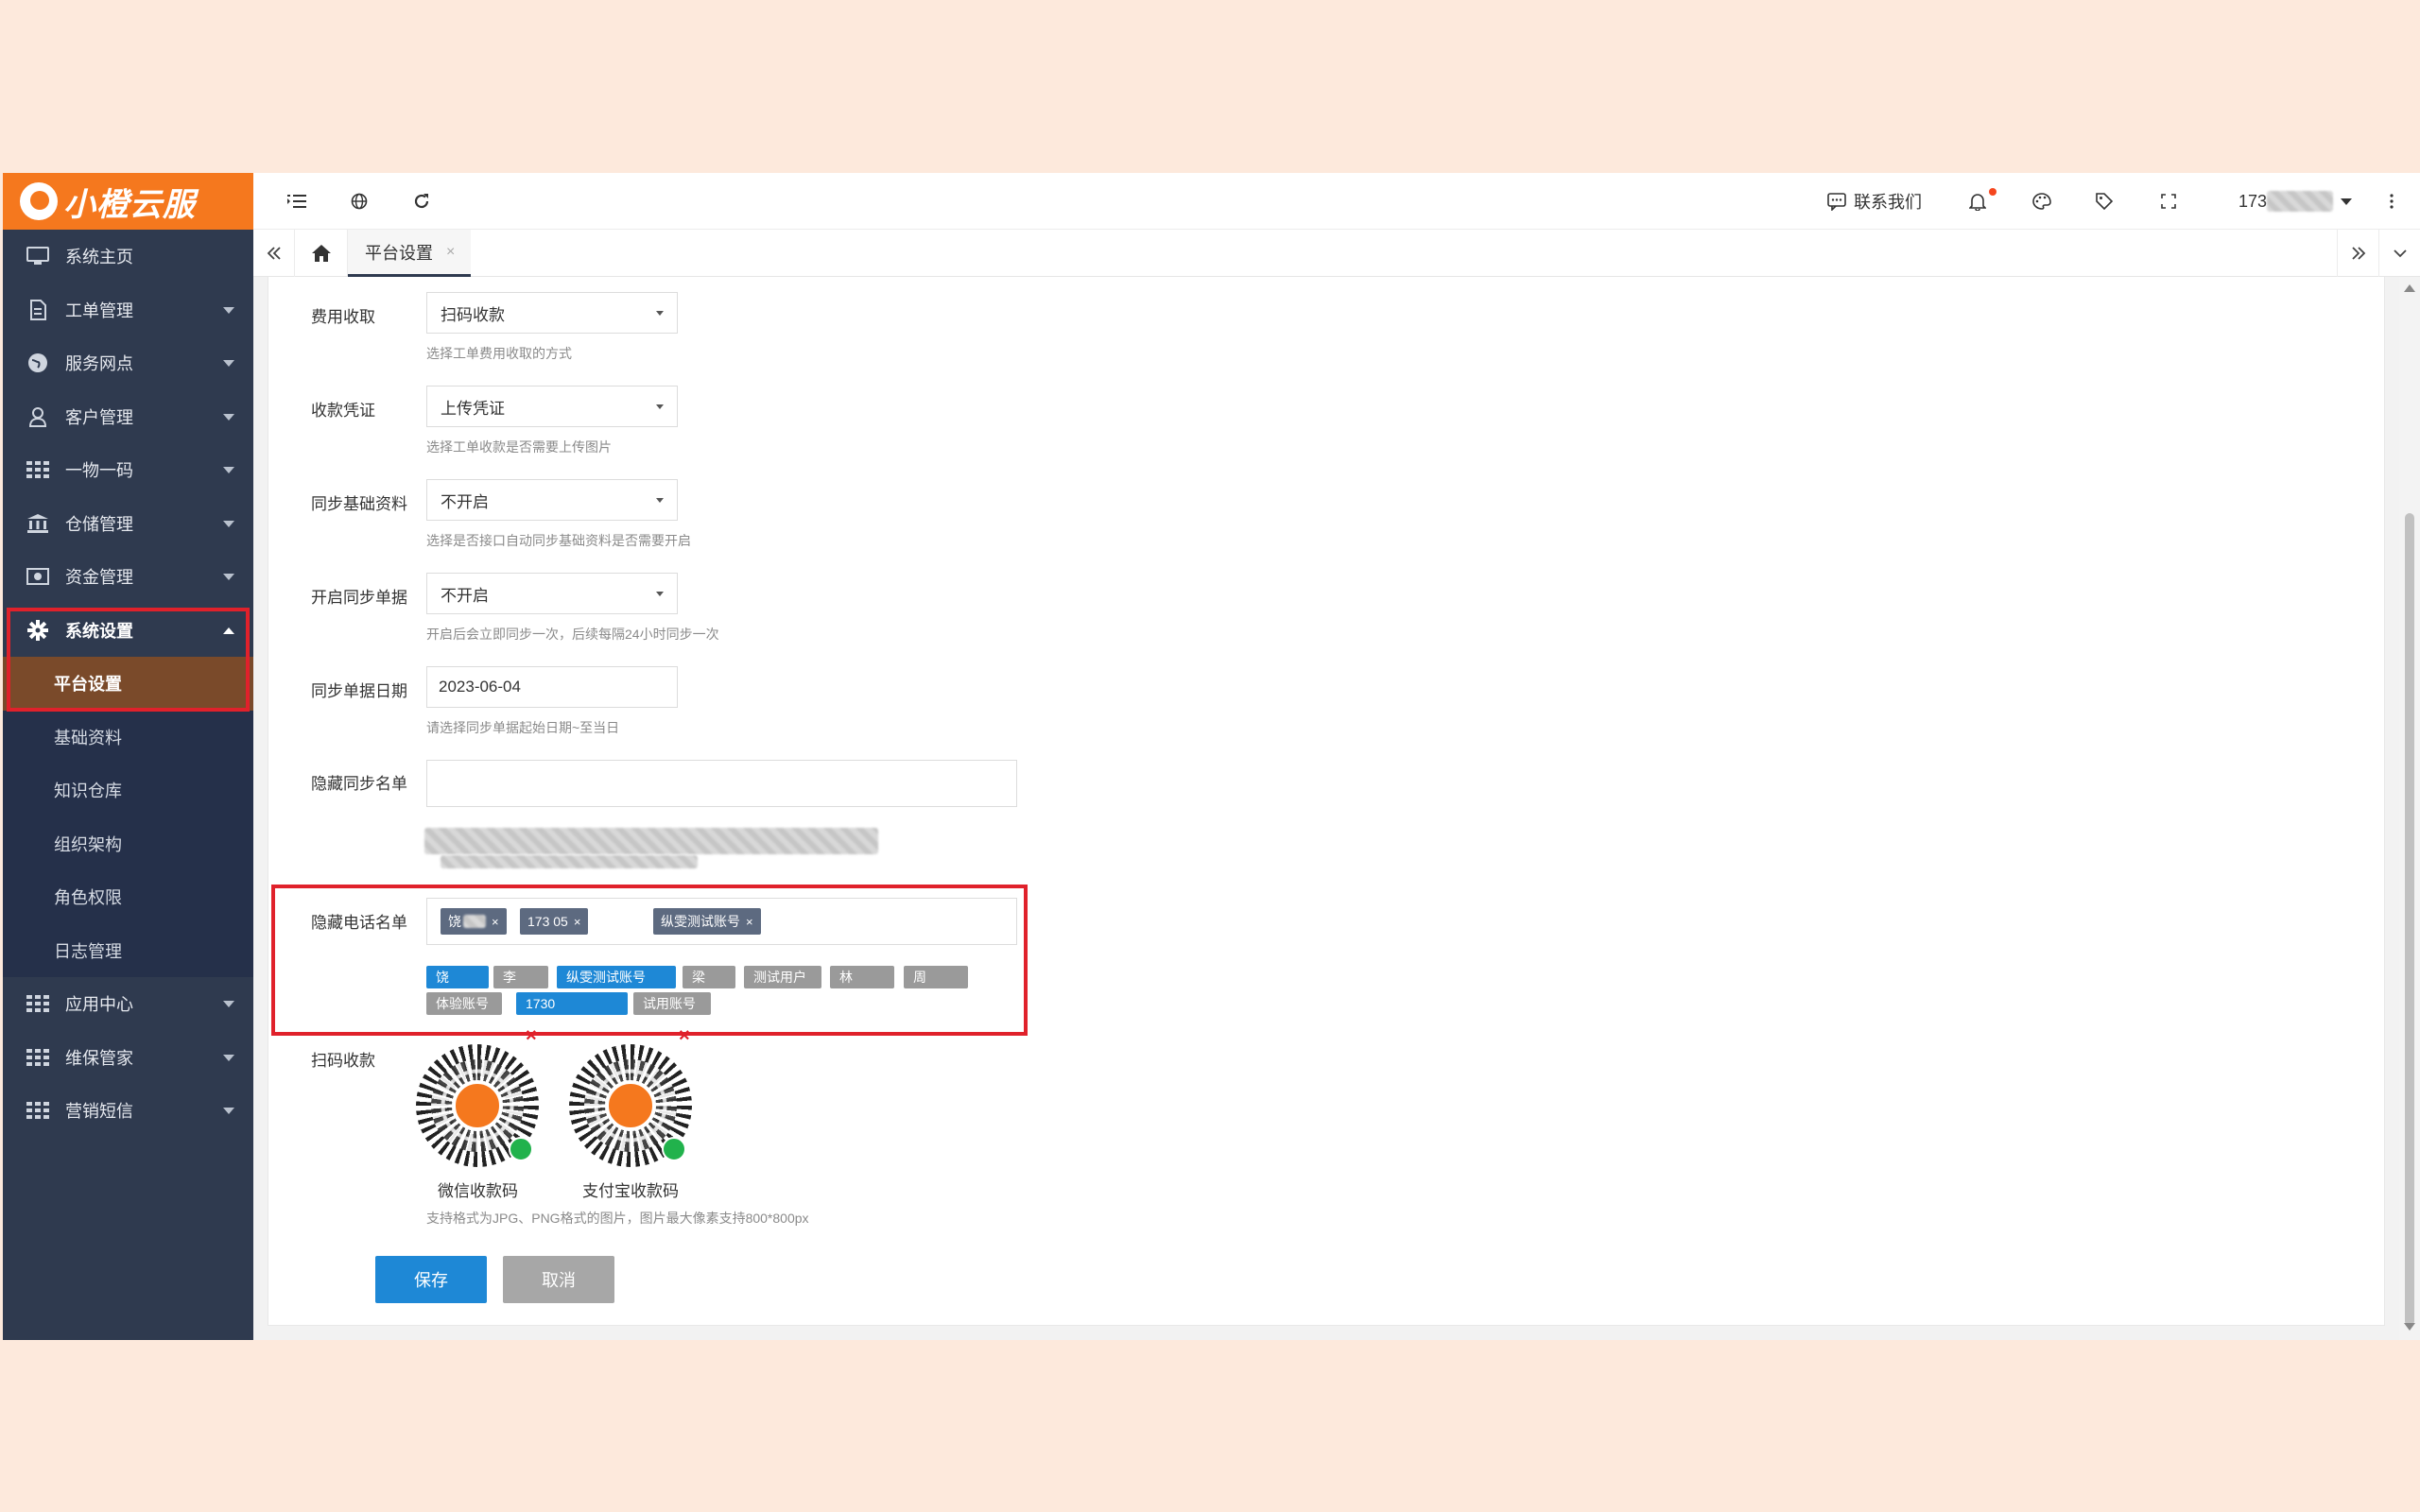  I want to click on sidebar-subitem-label: 角色权限, so click(88, 898).